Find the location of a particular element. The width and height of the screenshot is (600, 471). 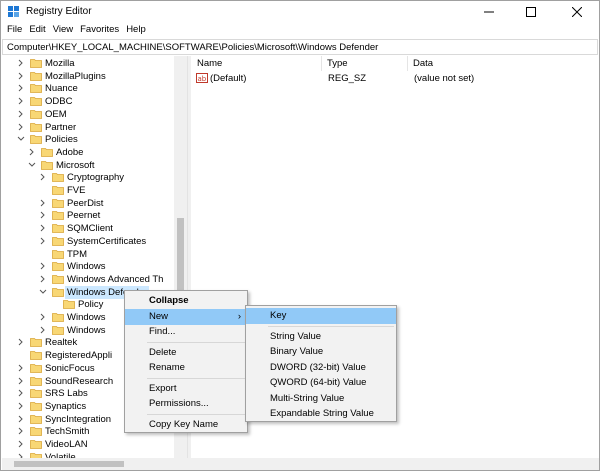

context-menu-item: Delete is located at coordinates (186, 353).